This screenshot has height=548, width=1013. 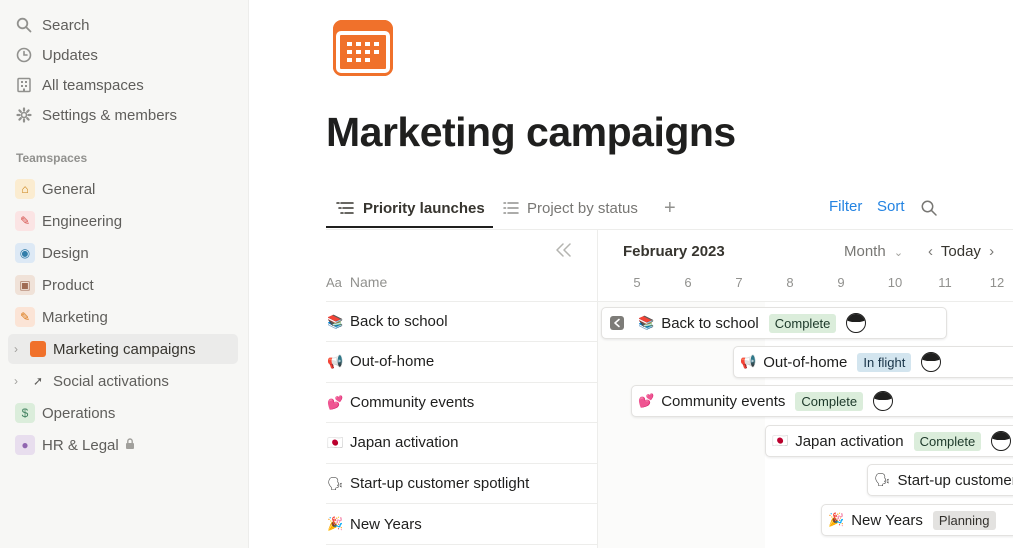 What do you see at coordinates (66, 25) in the screenshot?
I see `sidebar-search-label: Search` at bounding box center [66, 25].